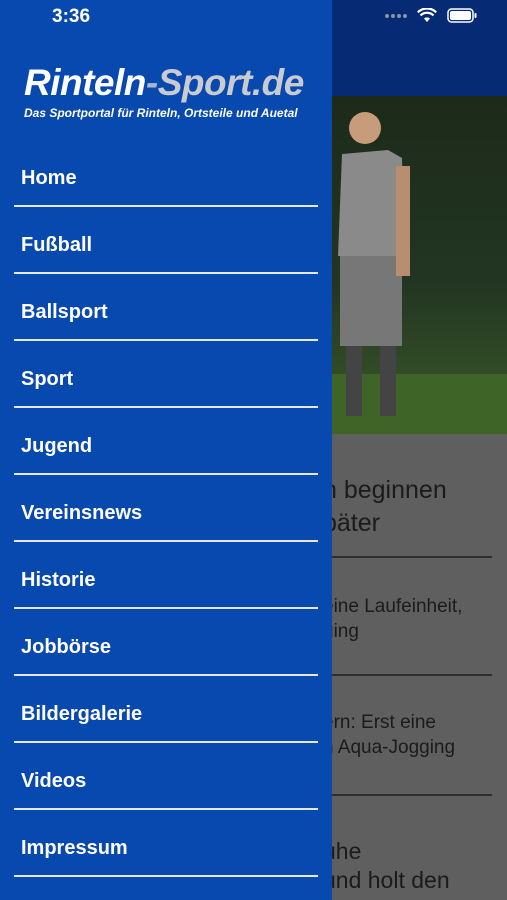 This screenshot has width=507, height=900. I want to click on menu-item-label: Ballsport, so click(64, 312).